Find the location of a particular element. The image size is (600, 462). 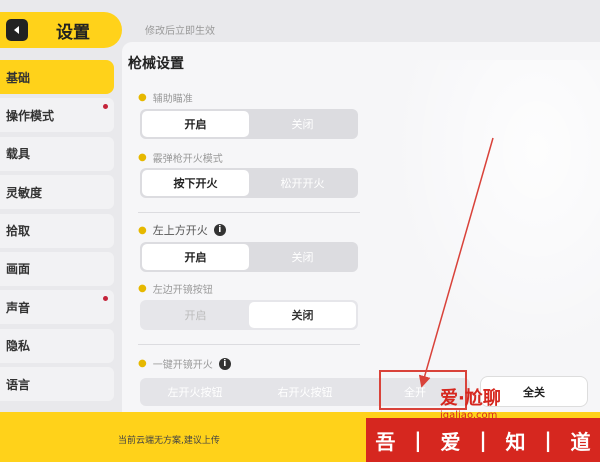

cloud-hint: 当前云端无方案,建议上传 is located at coordinates (169, 441).